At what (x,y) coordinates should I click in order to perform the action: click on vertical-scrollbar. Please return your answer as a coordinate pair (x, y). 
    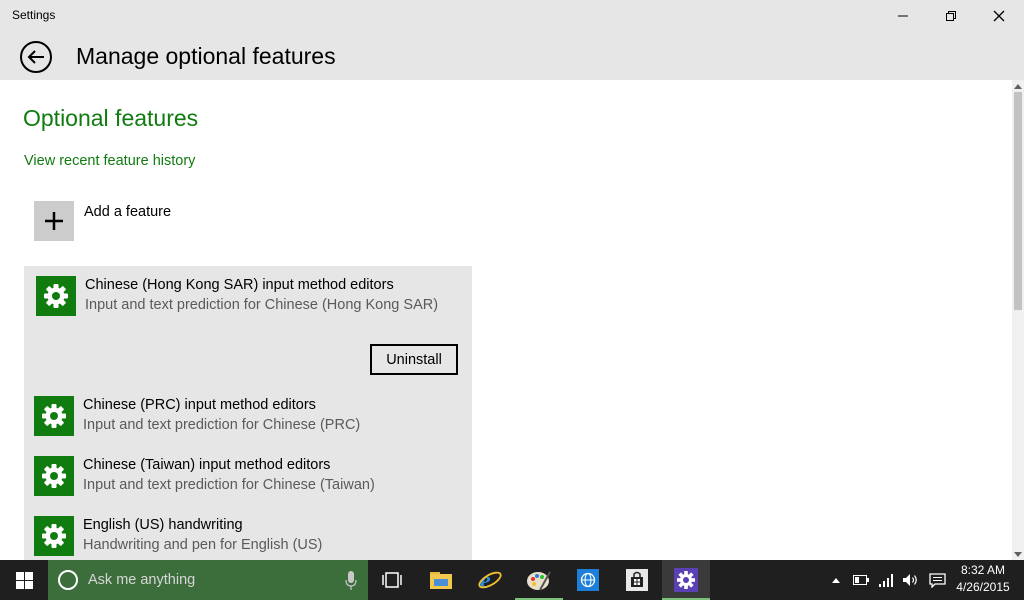
    Looking at the image, I should click on (1018, 320).